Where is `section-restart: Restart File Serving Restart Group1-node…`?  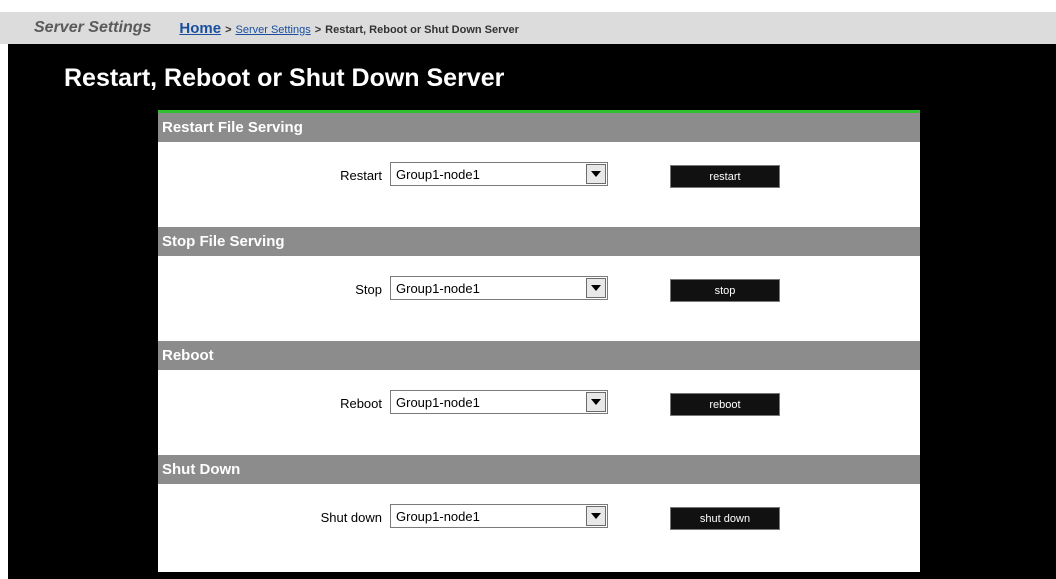
section-restart: Restart File Serving Restart Group1-node… is located at coordinates (539, 170).